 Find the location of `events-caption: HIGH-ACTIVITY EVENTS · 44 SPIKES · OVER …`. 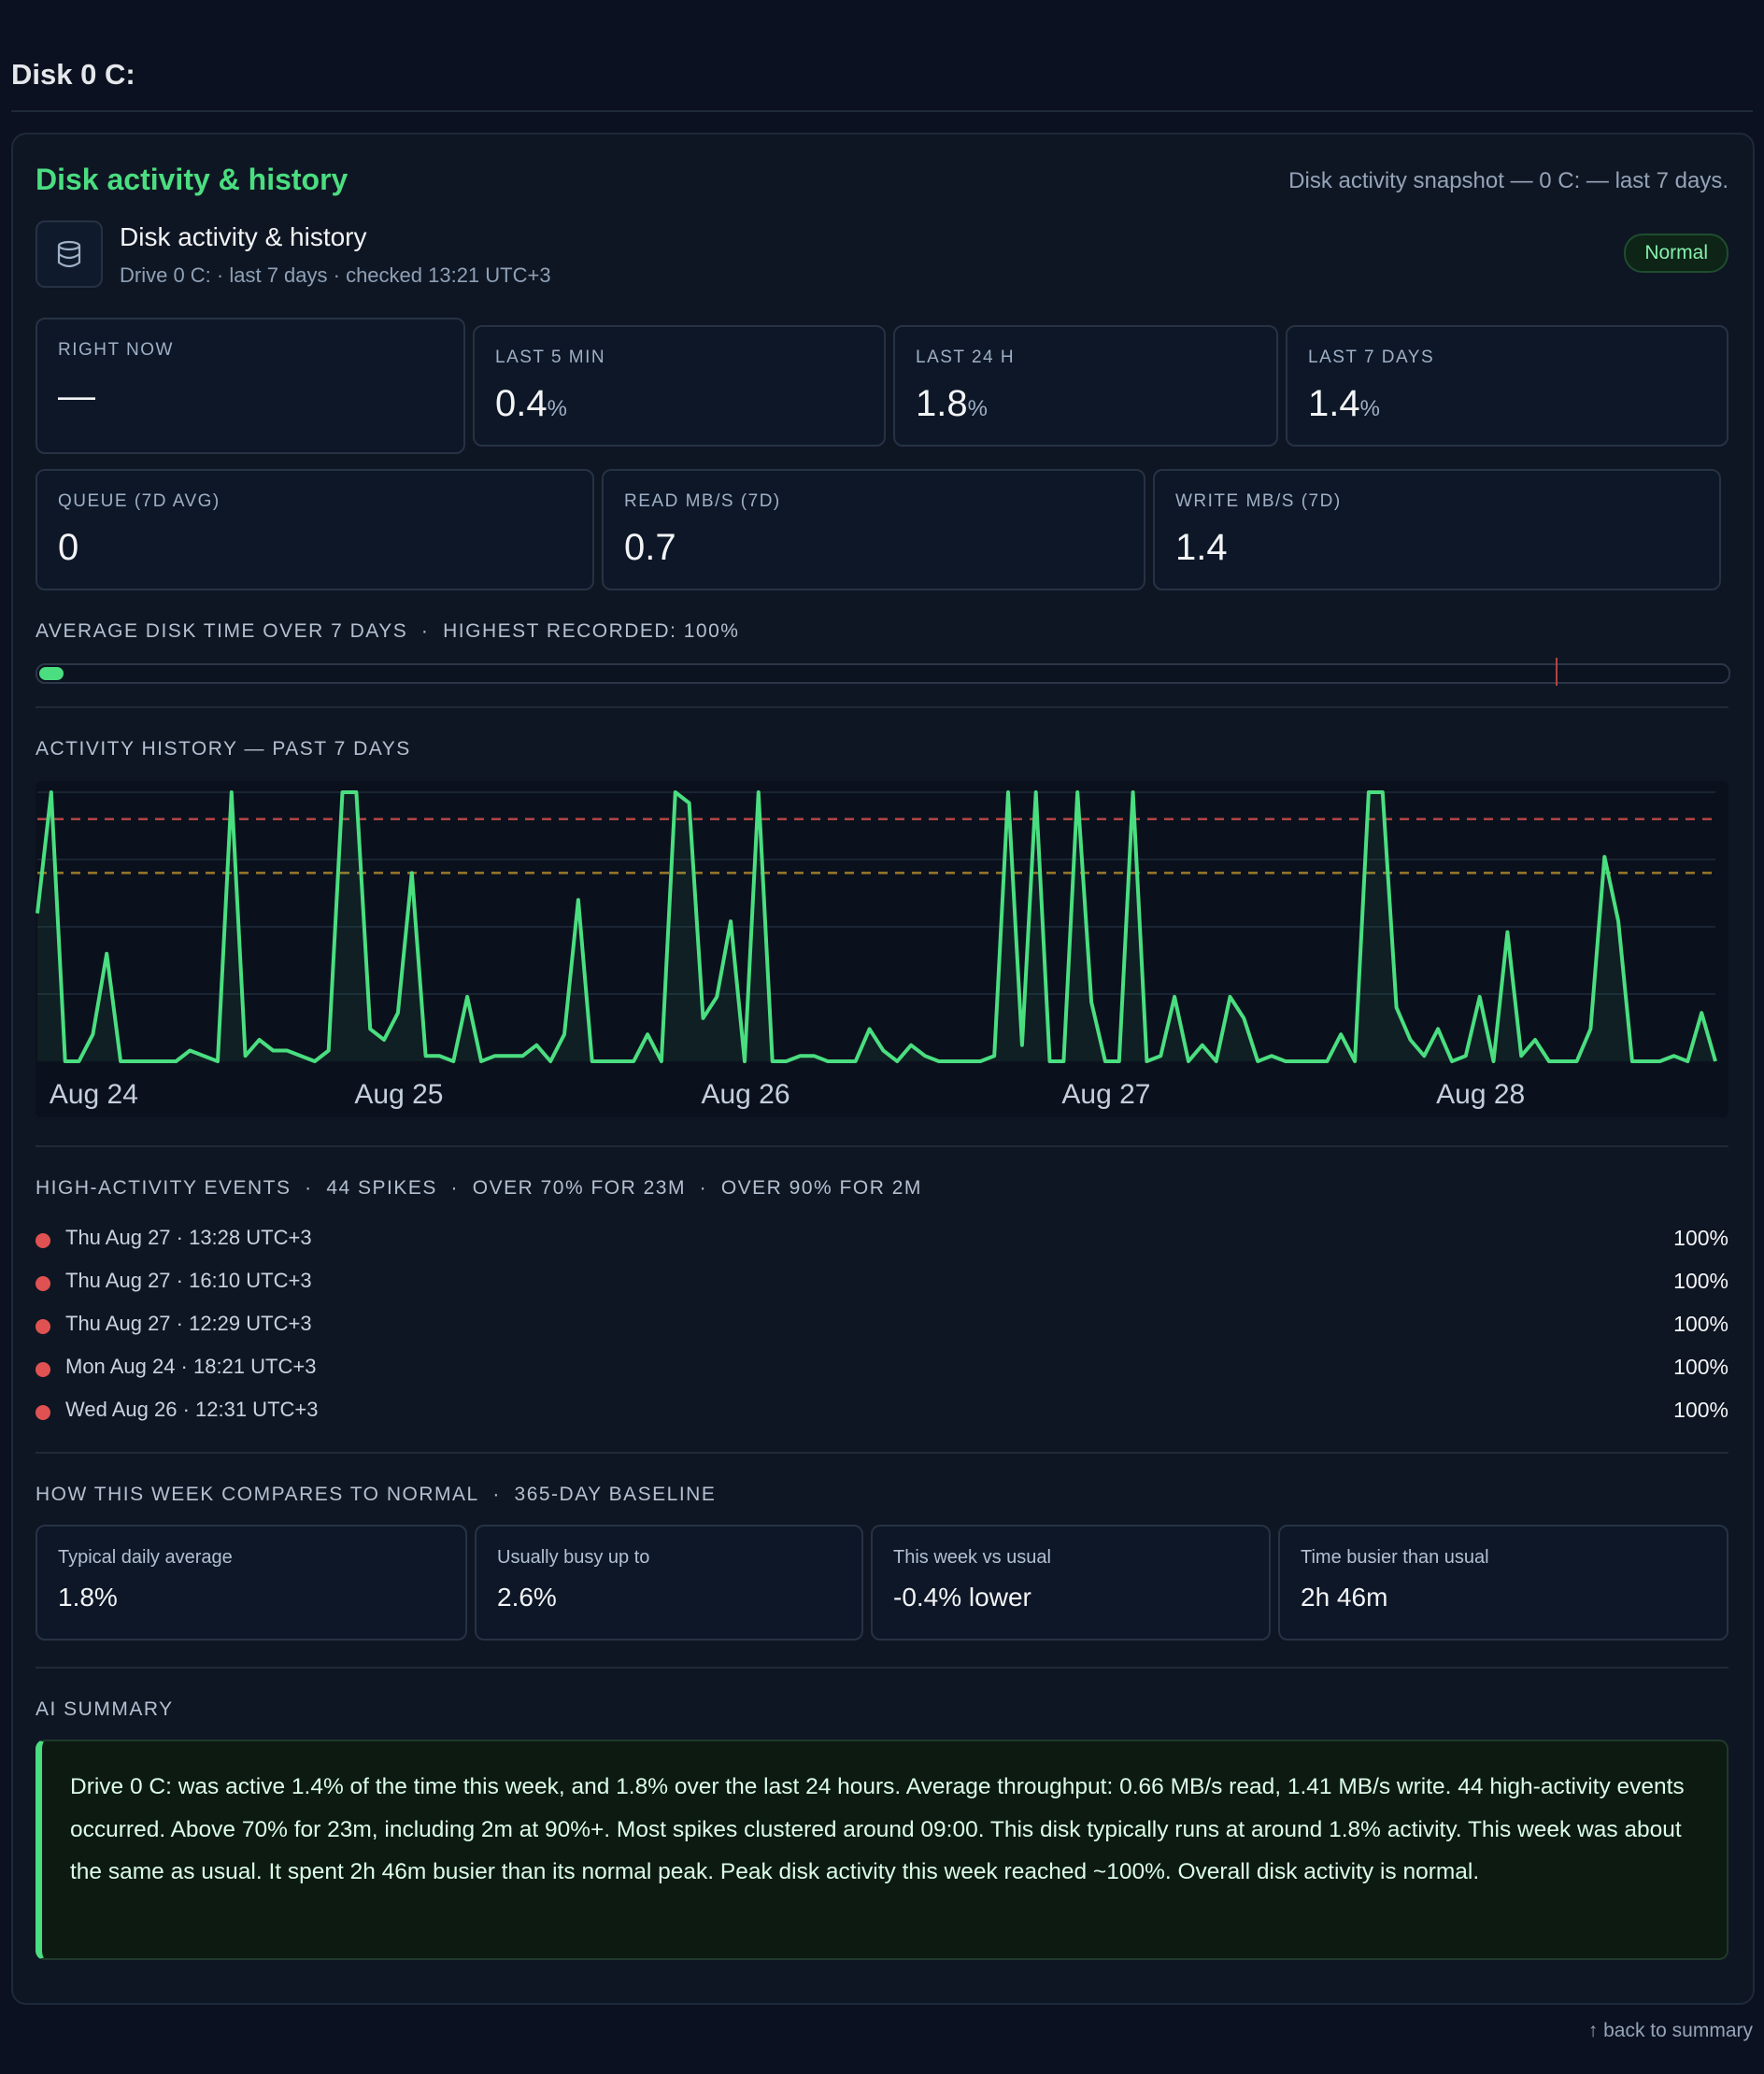

events-caption: HIGH-ACTIVITY EVENTS · 44 SPIKES · OVER … is located at coordinates (479, 1188).